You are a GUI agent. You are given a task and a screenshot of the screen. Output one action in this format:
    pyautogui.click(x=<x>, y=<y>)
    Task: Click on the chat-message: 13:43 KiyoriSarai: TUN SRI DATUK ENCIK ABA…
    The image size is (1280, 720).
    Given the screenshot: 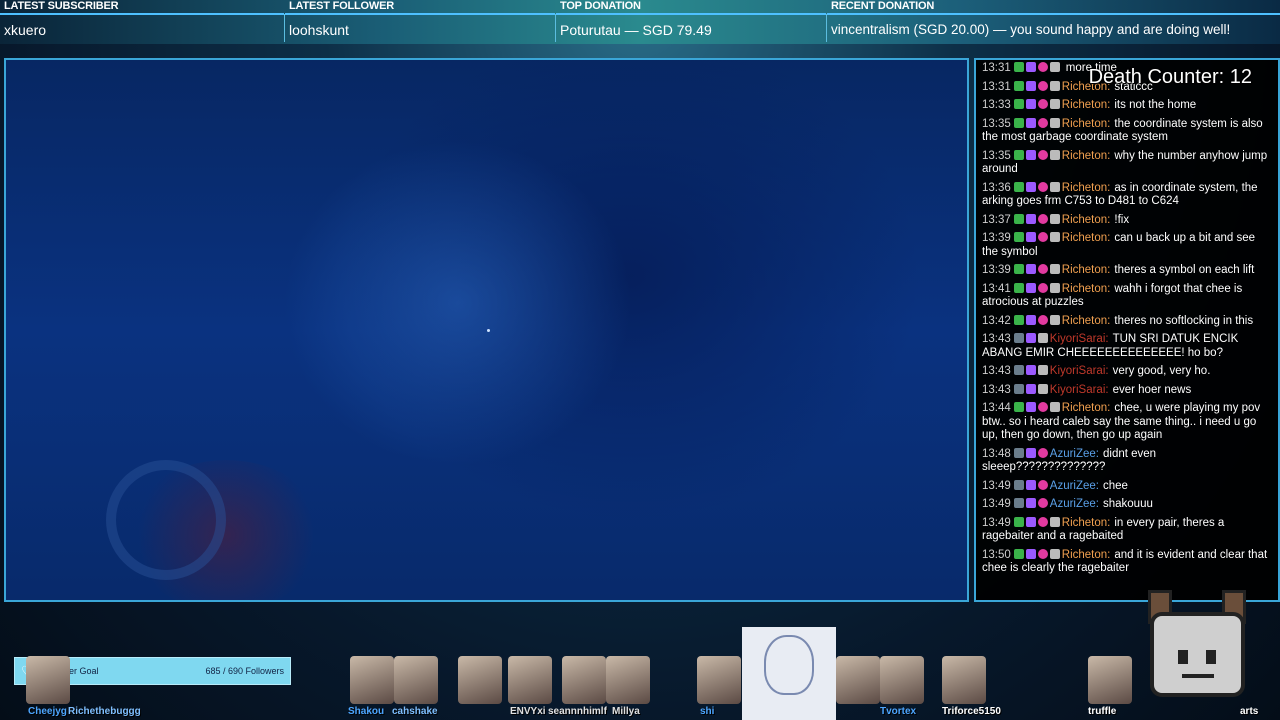 What is the action you would take?
    pyautogui.click(x=1127, y=347)
    